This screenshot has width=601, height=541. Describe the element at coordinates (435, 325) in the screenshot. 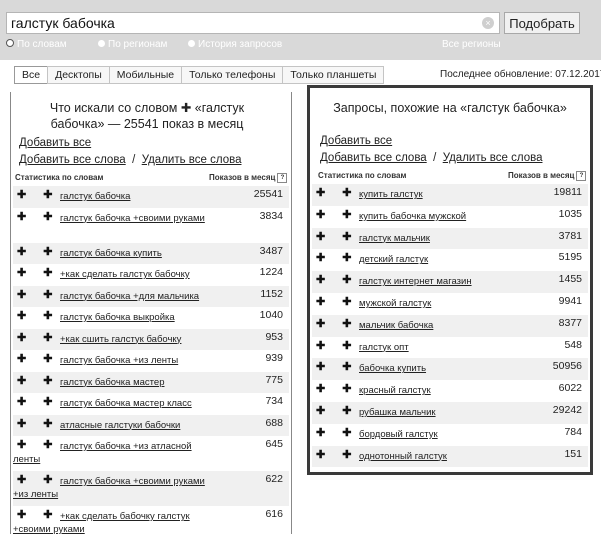

I see `phrase-link: мальчик бабочка` at that location.